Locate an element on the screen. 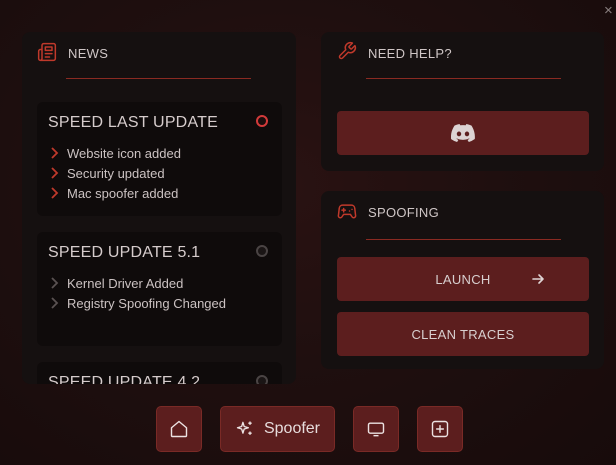 Image resolution: width=616 pixels, height=465 pixels. discord-button is located at coordinates (463, 133).